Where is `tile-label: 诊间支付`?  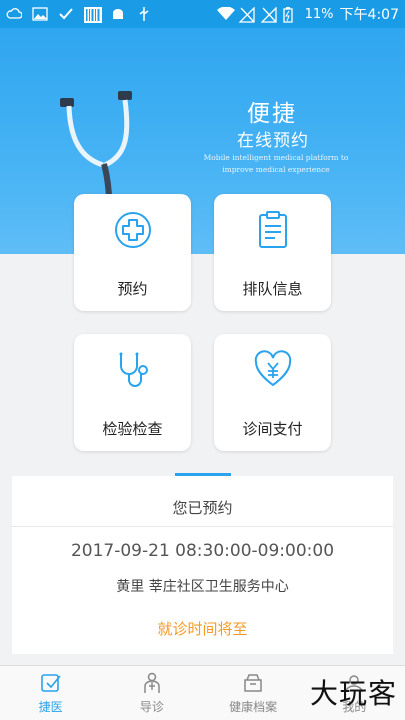 tile-label: 诊间支付 is located at coordinates (272, 429).